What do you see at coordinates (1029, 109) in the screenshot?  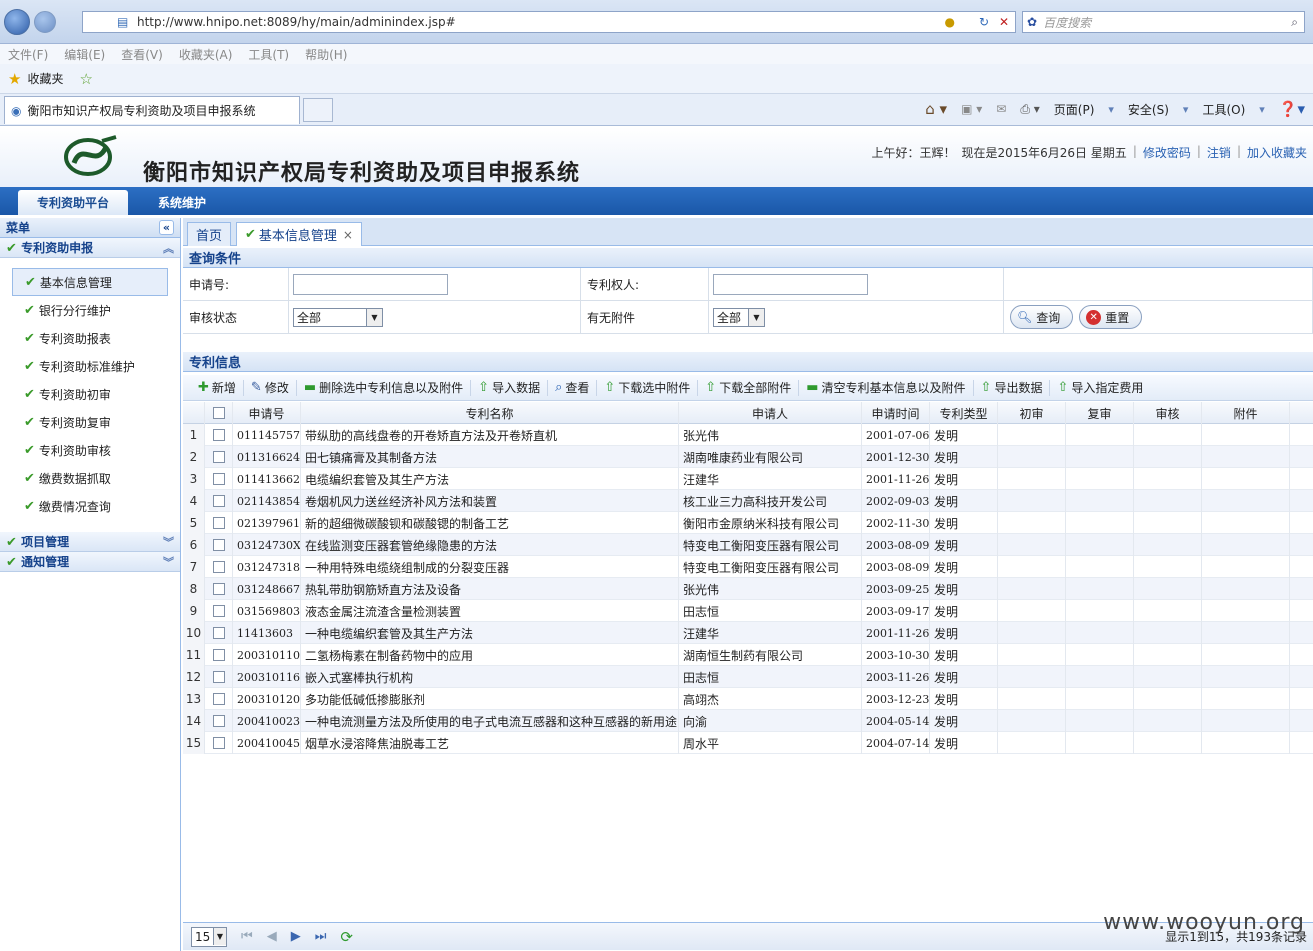 I see `print-icon: ⎙ ▾` at bounding box center [1029, 109].